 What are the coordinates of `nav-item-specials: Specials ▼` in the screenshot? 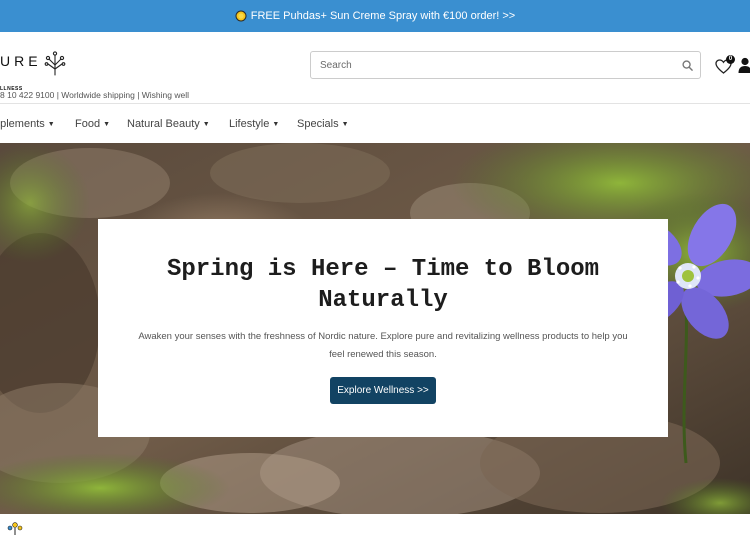 It's located at (323, 124).